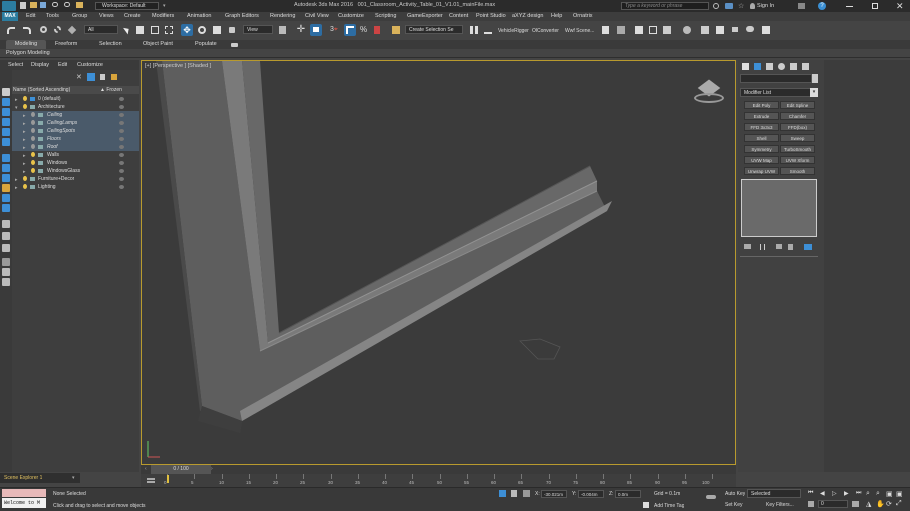 The width and height of the screenshot is (910, 511). What do you see at coordinates (301, 30) in the screenshot?
I see `select-manipulate-icon: ✛` at bounding box center [301, 30].